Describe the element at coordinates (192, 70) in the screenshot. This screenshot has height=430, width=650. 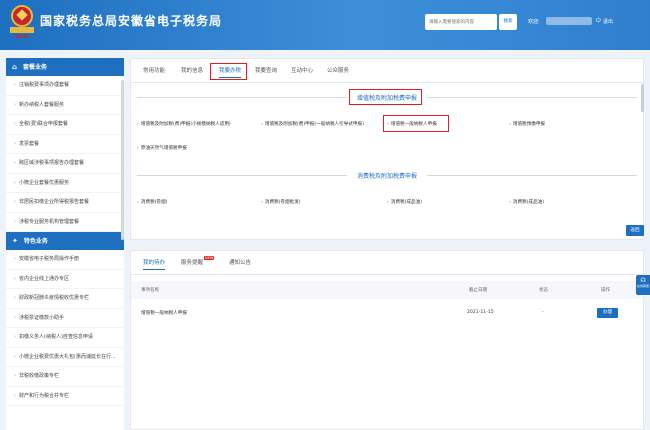
I see `tab-my-info: 我的信息` at that location.